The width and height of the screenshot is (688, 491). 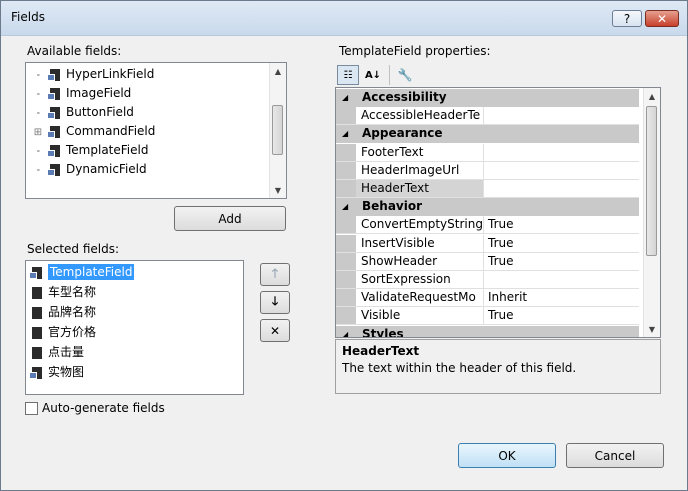 I want to click on available-field-item: ⊞ CommandField, so click(x=91, y=131).